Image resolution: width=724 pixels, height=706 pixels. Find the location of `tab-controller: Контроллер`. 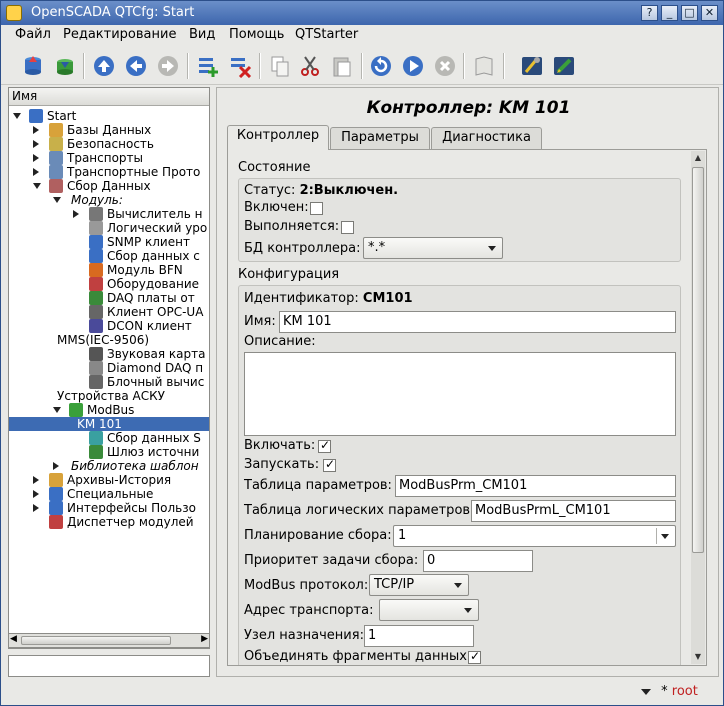

tab-controller: Контроллер is located at coordinates (278, 137).